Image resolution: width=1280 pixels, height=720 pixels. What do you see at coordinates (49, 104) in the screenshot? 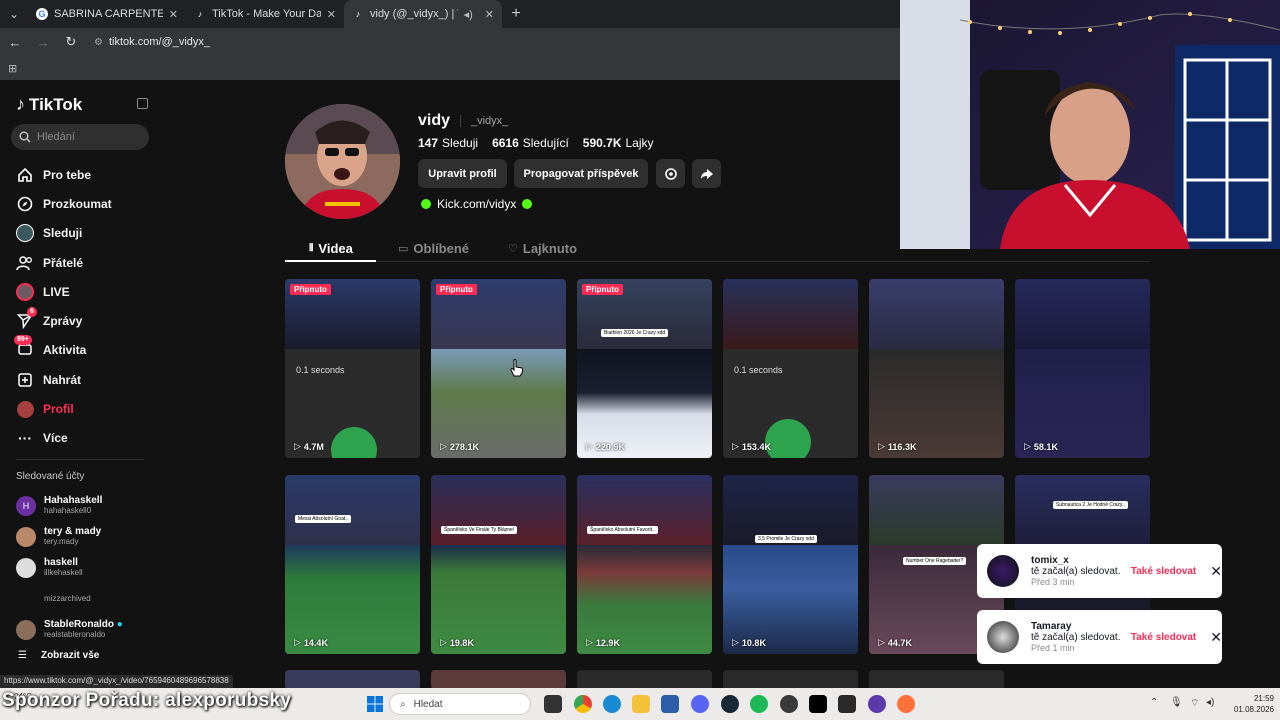
I see `tiktok-logo: ♪ TikTok` at bounding box center [49, 104].